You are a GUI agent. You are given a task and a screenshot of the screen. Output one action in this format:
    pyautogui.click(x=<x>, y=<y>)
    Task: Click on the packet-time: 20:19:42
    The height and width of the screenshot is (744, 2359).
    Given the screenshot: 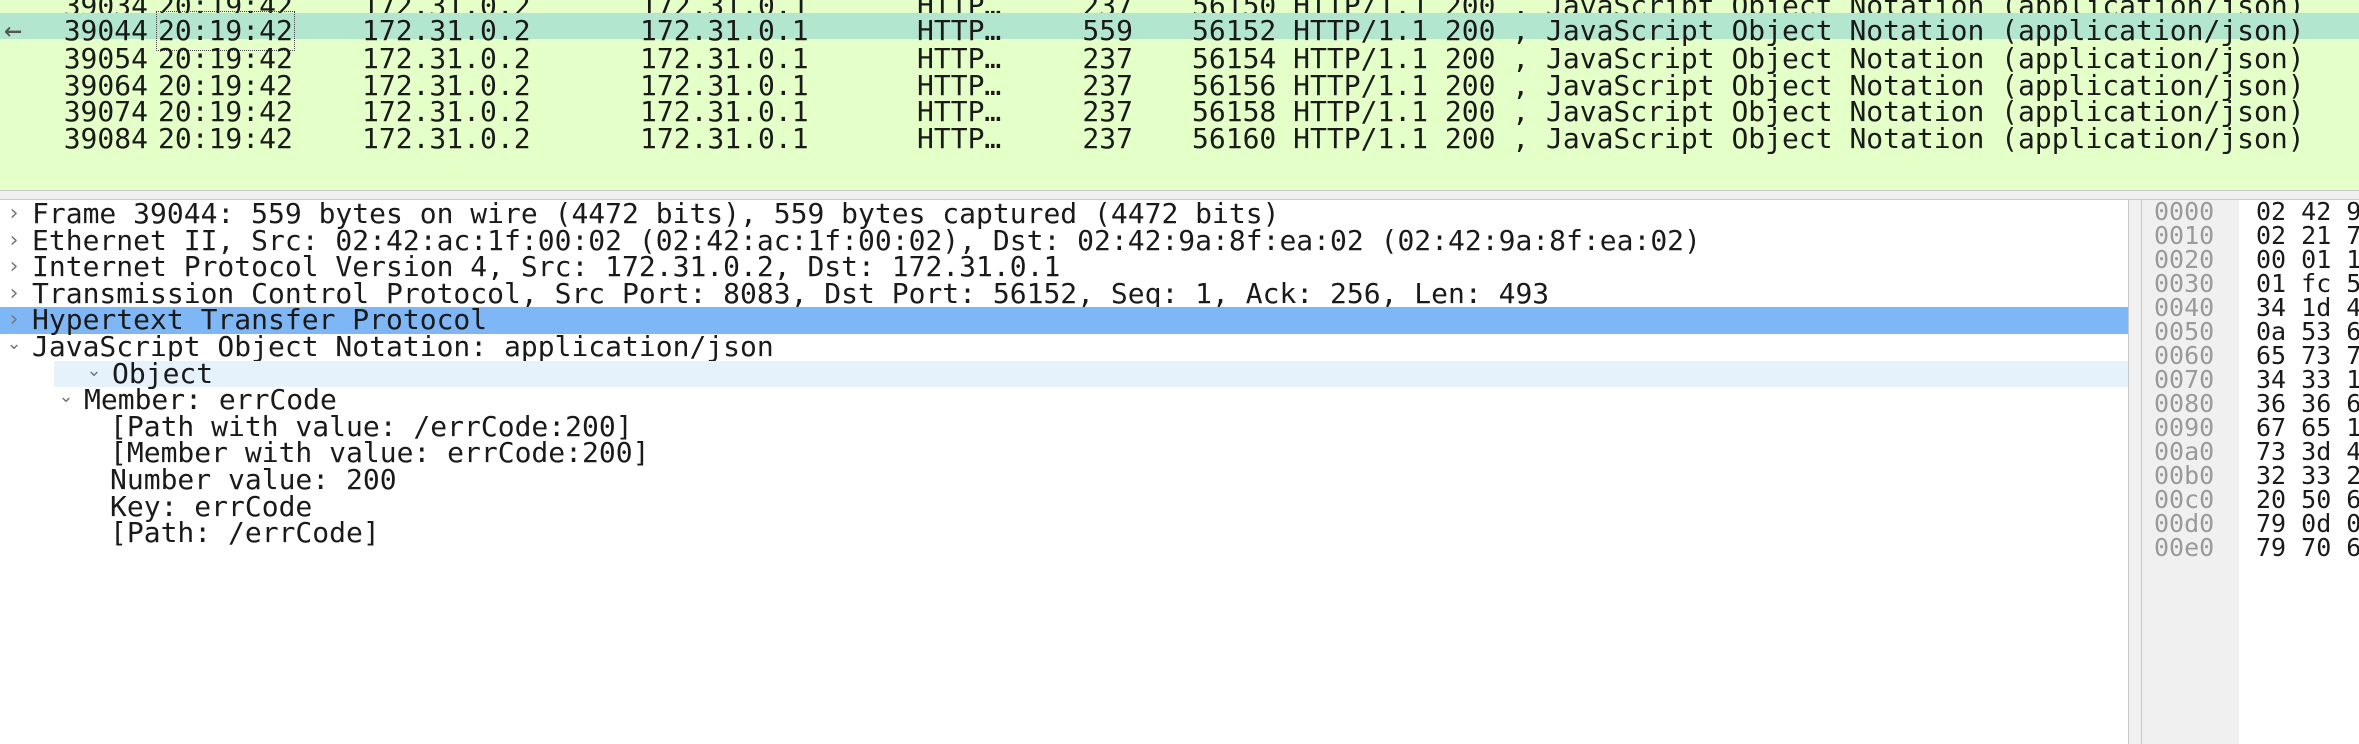 What is the action you would take?
    pyautogui.click(x=225, y=138)
    